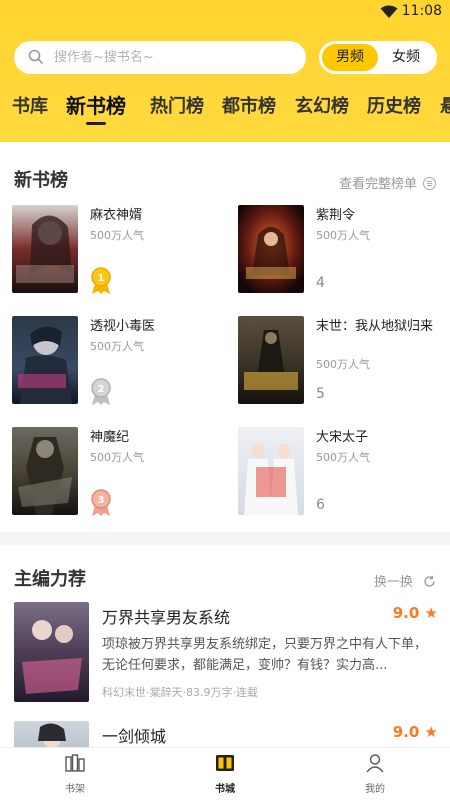  What do you see at coordinates (225, 12) in the screenshot?
I see `status-bar: 11:08` at bounding box center [225, 12].